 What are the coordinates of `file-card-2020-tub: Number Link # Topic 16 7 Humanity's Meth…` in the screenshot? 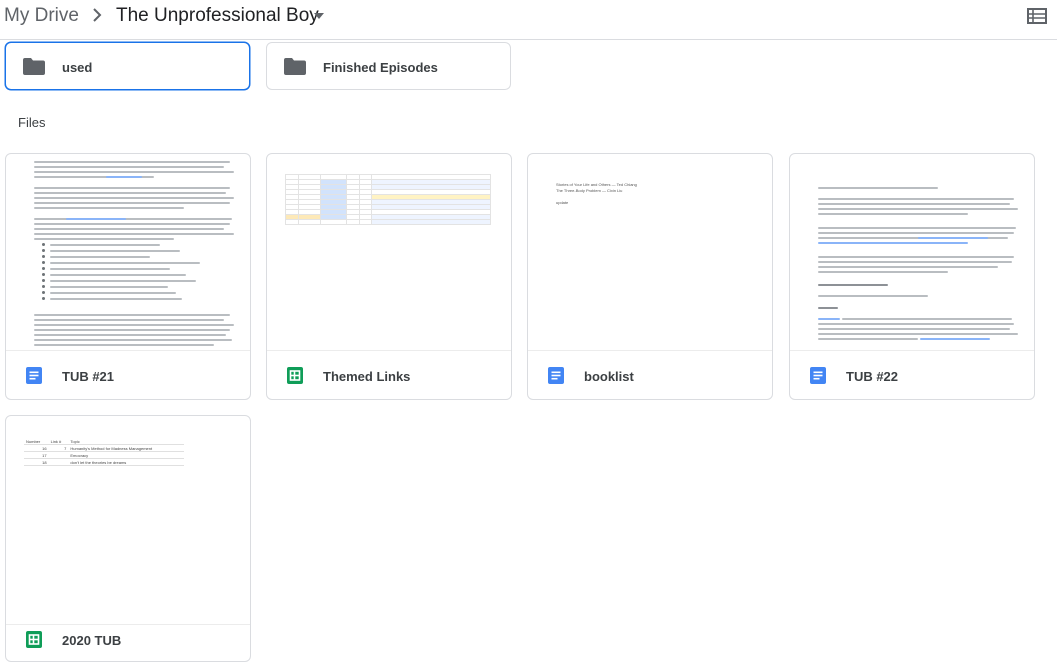 It's located at (128, 538).